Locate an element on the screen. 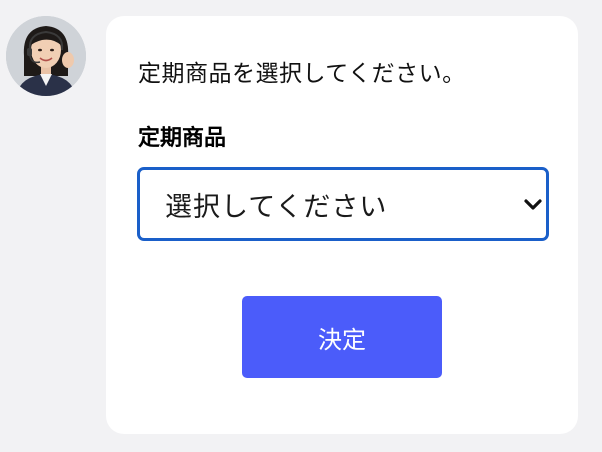 This screenshot has width=602, height=452. product-select: 選択してください is located at coordinates (343, 204).